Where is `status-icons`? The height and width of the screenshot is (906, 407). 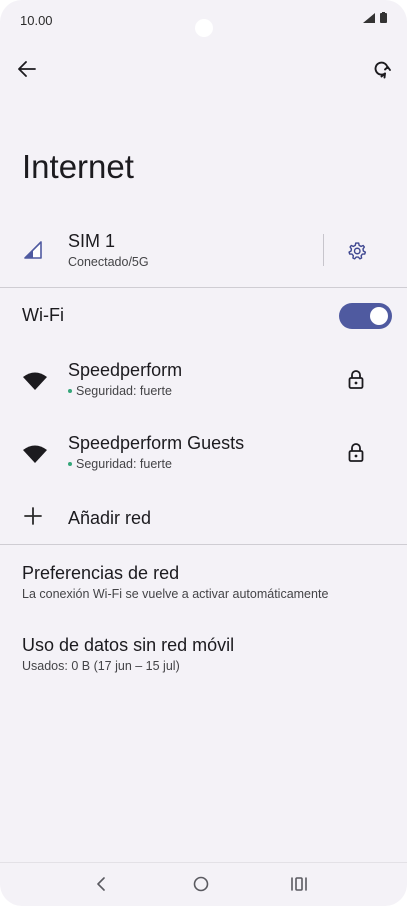
status-icons is located at coordinates (375, 17).